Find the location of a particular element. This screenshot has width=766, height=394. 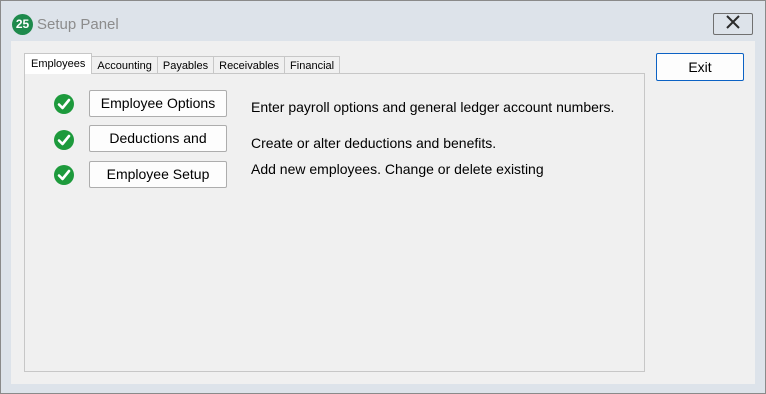

title-bar: 25 Setup Panel is located at coordinates (383, 20).